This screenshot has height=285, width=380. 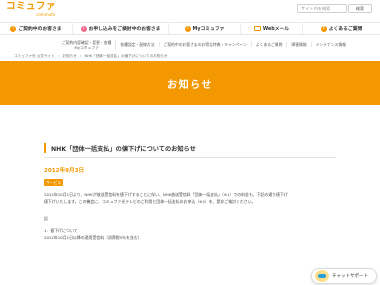 I want to click on title-divider, so click(x=190, y=157).